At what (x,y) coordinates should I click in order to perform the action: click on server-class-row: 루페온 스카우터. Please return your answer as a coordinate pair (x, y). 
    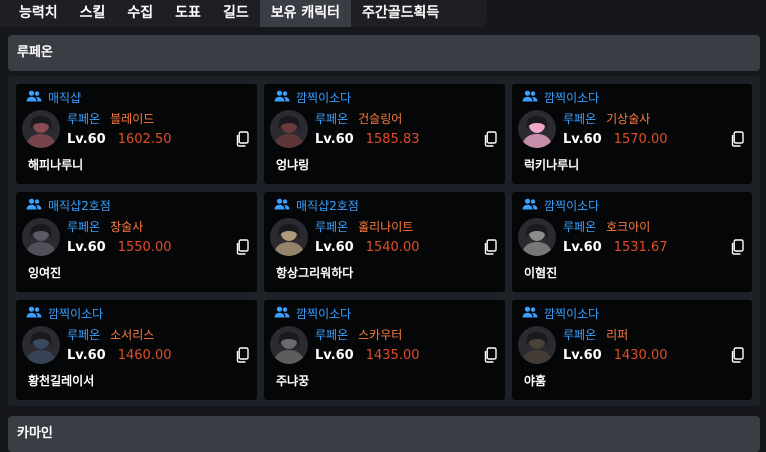
    Looking at the image, I should click on (358, 334).